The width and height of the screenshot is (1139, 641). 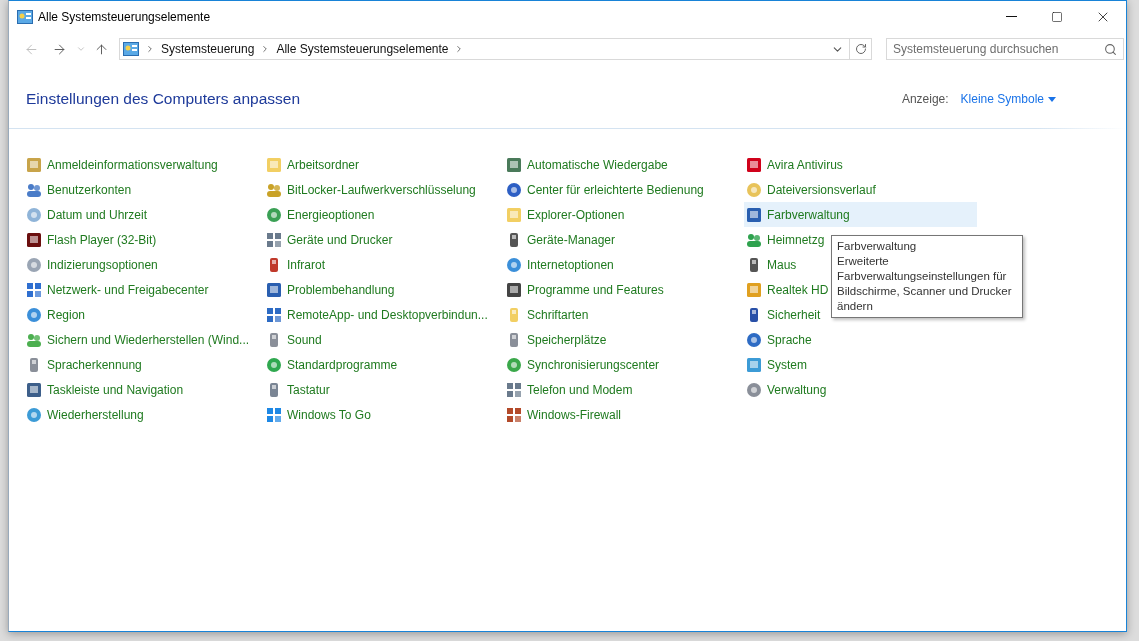 I want to click on forward-arrow-icon, so click(x=59, y=49).